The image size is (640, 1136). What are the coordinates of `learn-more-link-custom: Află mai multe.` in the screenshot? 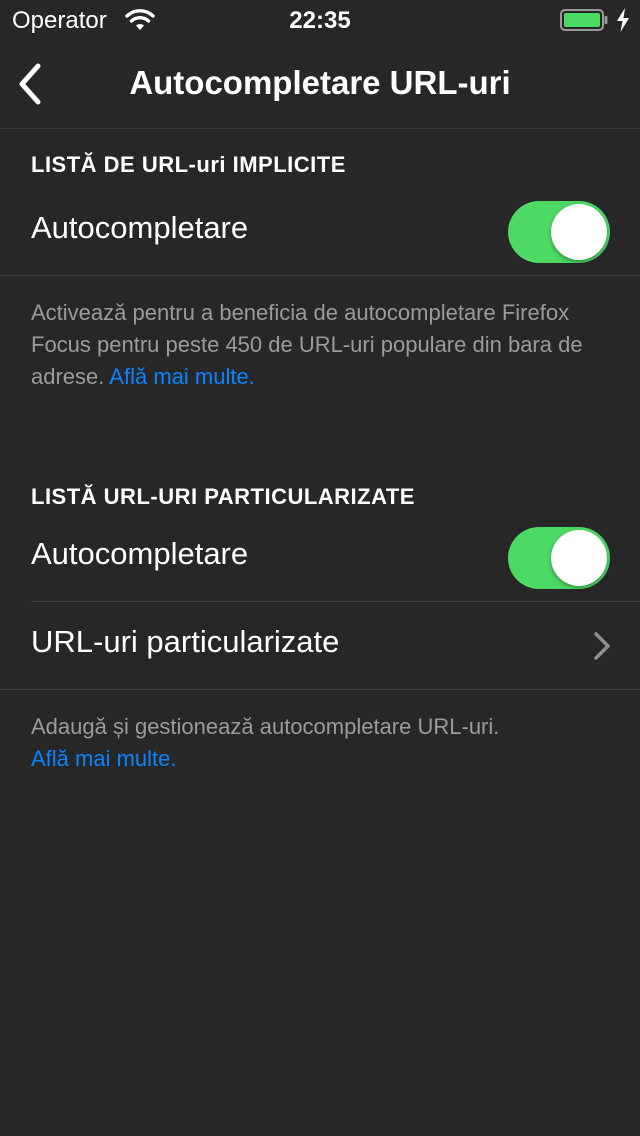 It's located at (104, 758).